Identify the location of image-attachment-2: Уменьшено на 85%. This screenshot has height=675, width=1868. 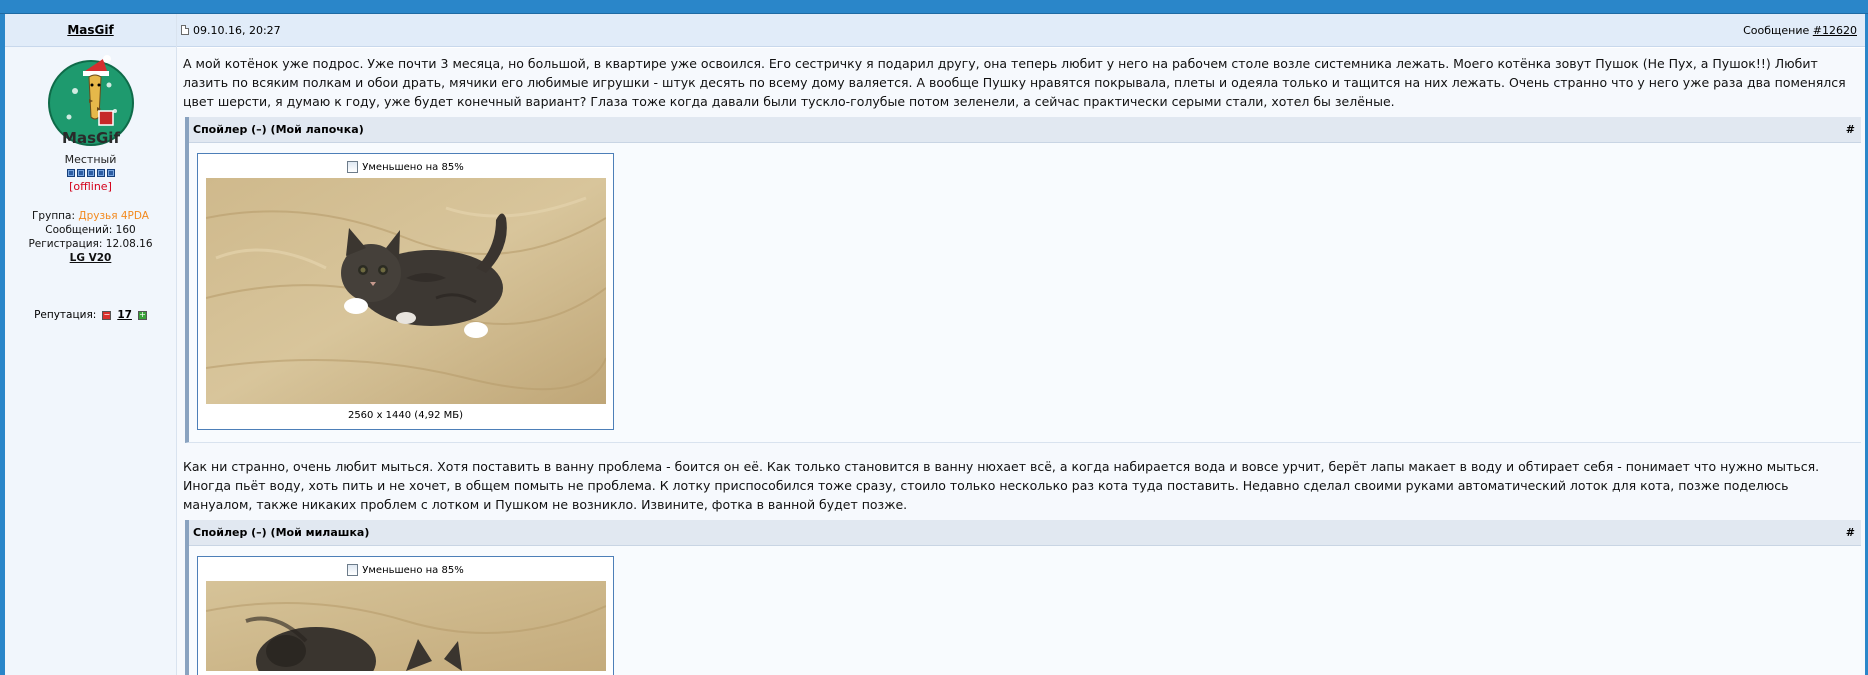
(405, 615).